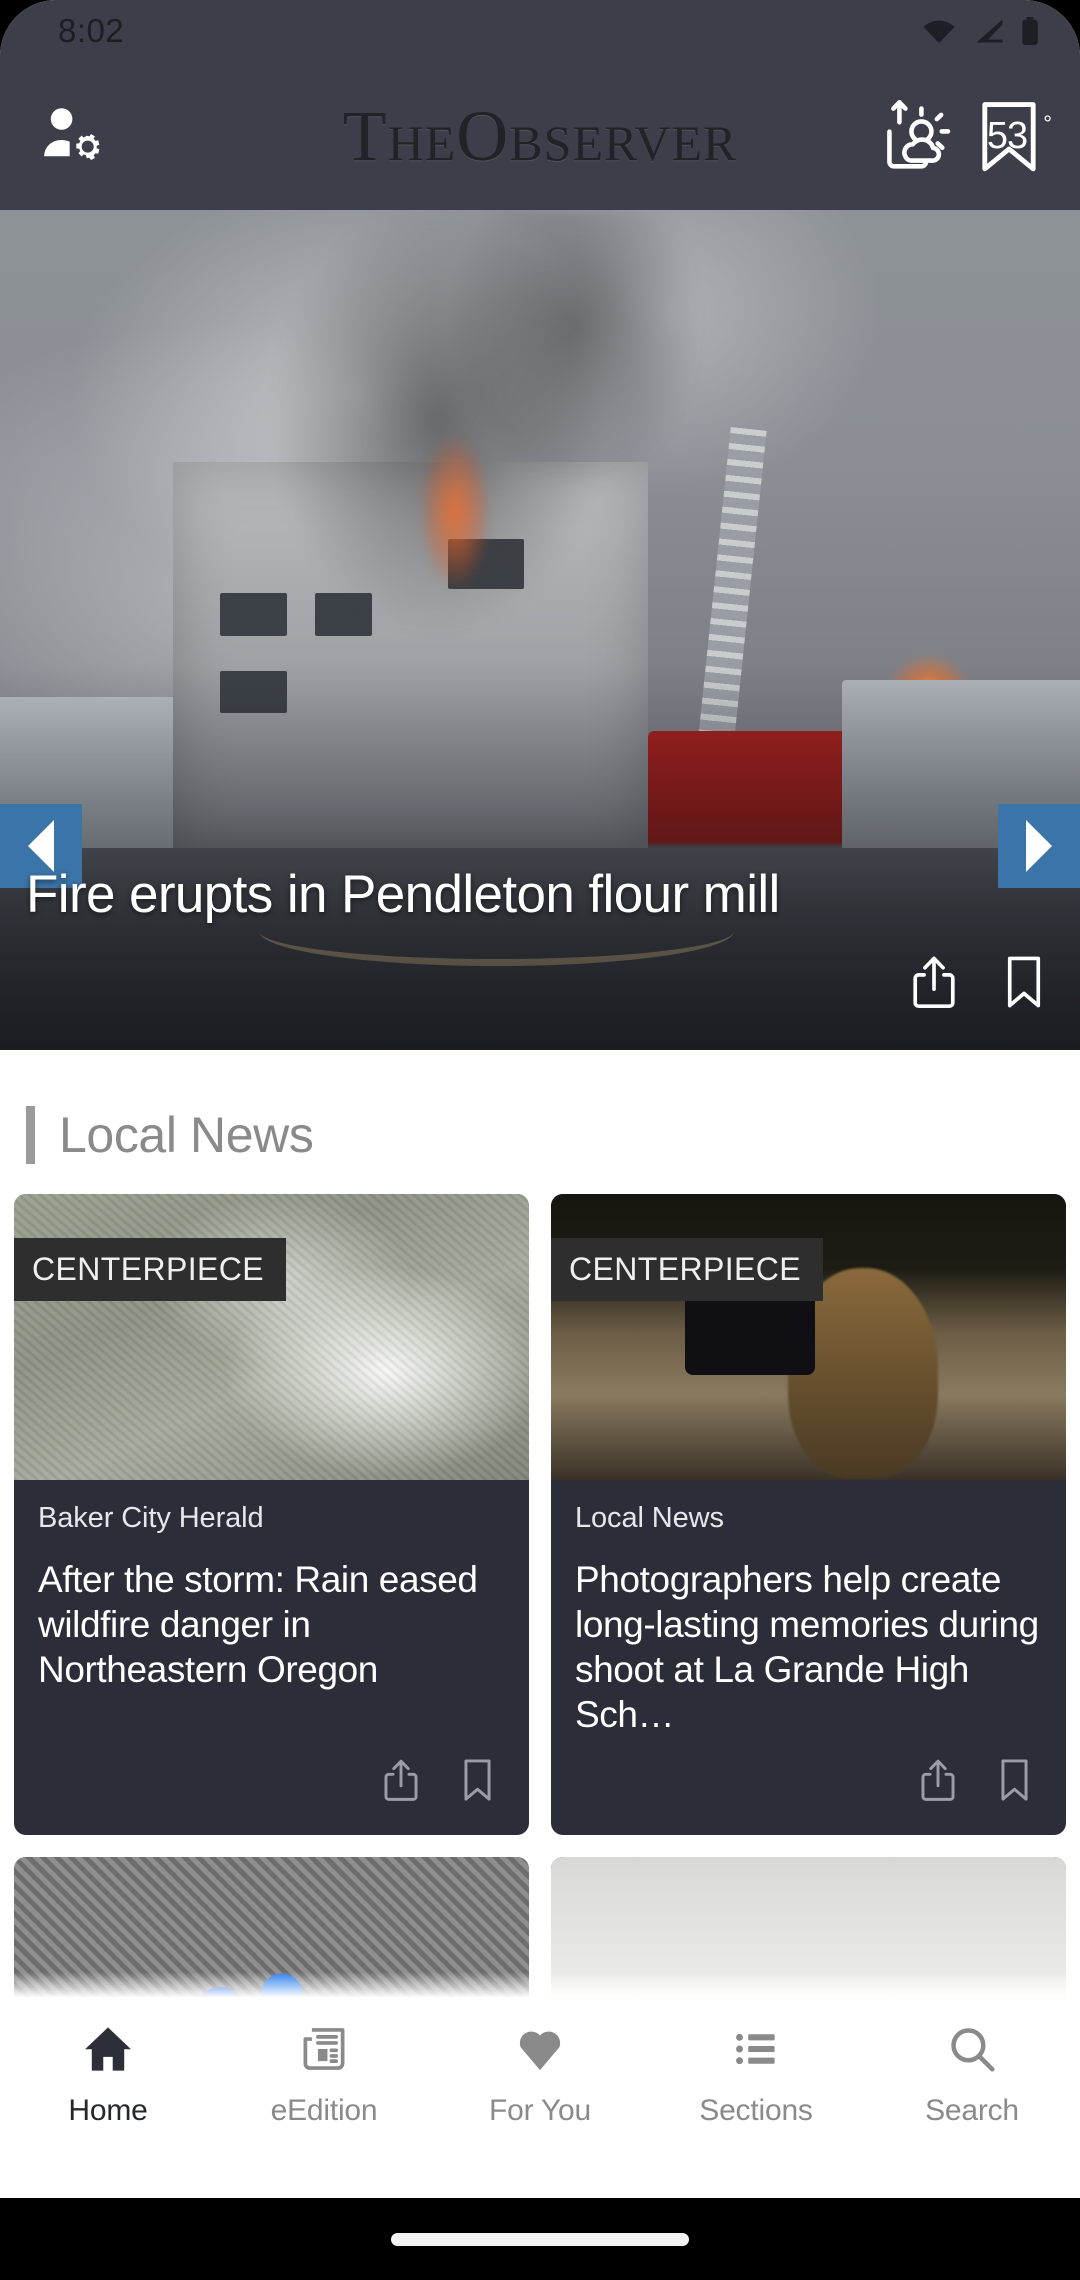  Describe the element at coordinates (756, 2049) in the screenshot. I see `list-icon` at that location.